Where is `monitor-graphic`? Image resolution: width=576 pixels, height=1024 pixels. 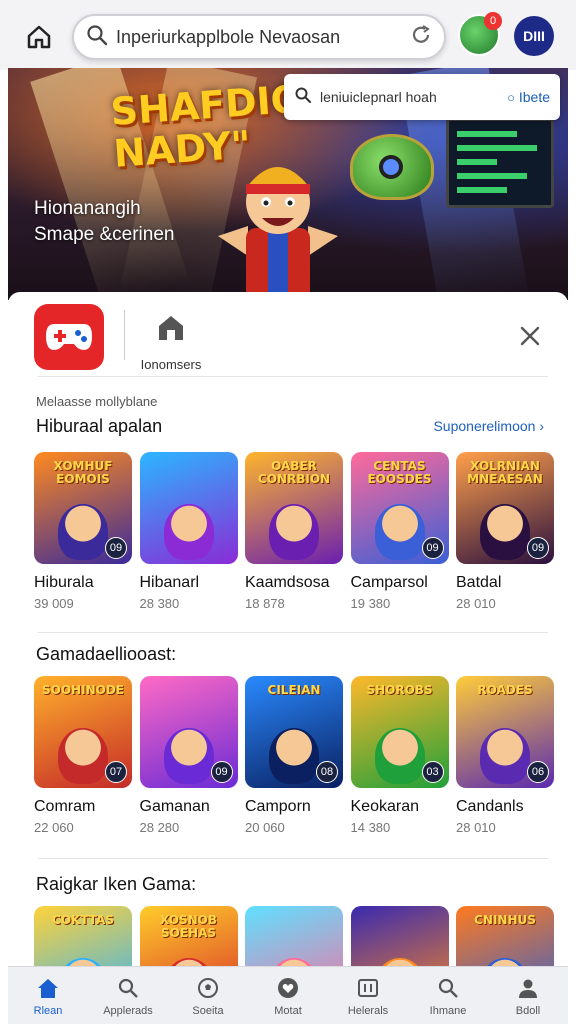 monitor-graphic is located at coordinates (500, 163).